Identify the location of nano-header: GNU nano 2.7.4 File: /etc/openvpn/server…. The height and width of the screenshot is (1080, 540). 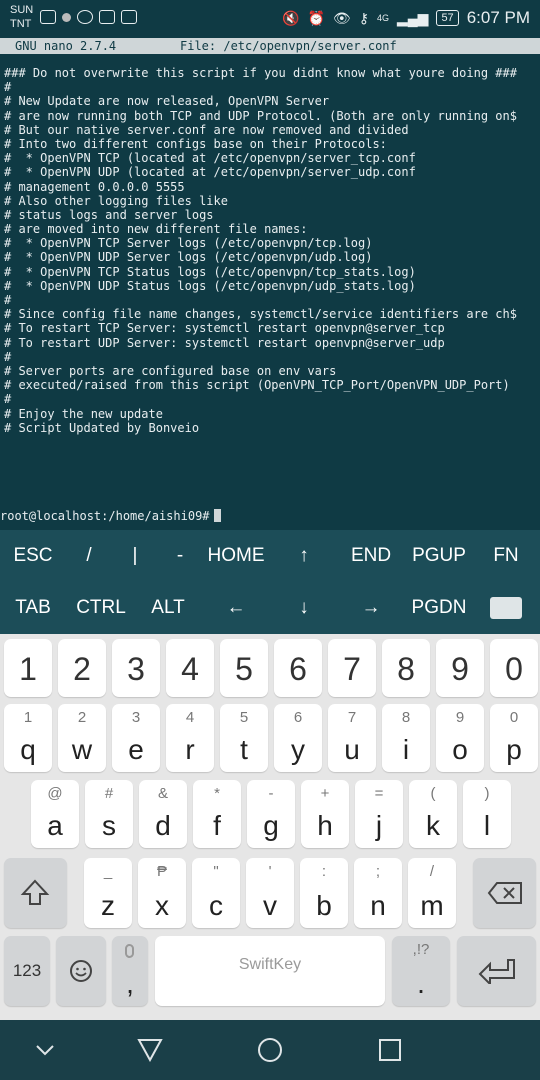
(270, 46).